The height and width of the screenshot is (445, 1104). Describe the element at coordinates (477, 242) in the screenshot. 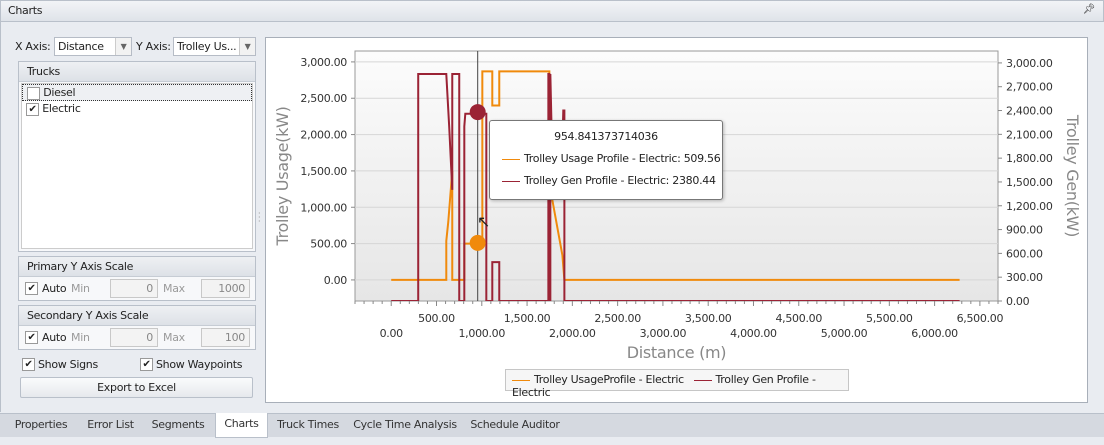

I see `crosshair-marker-usage` at that location.